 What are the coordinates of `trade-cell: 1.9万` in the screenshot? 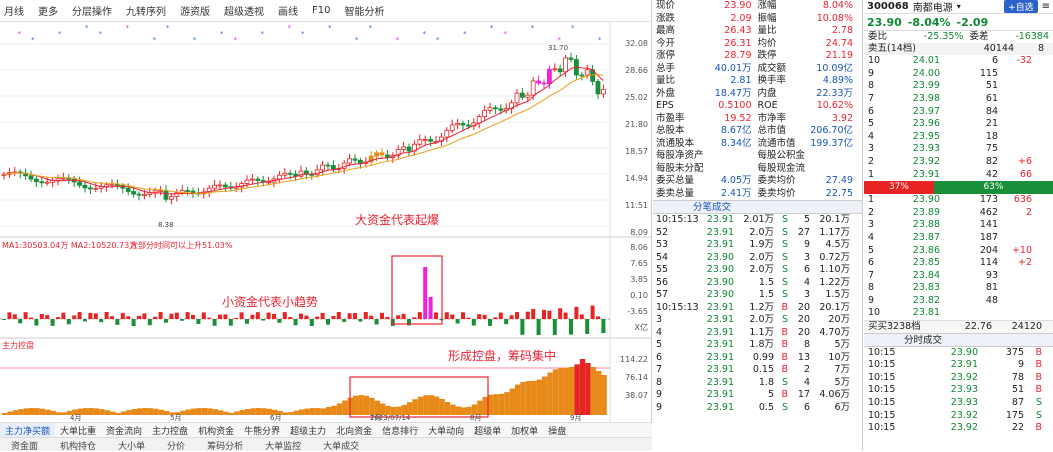 It's located at (761, 244).